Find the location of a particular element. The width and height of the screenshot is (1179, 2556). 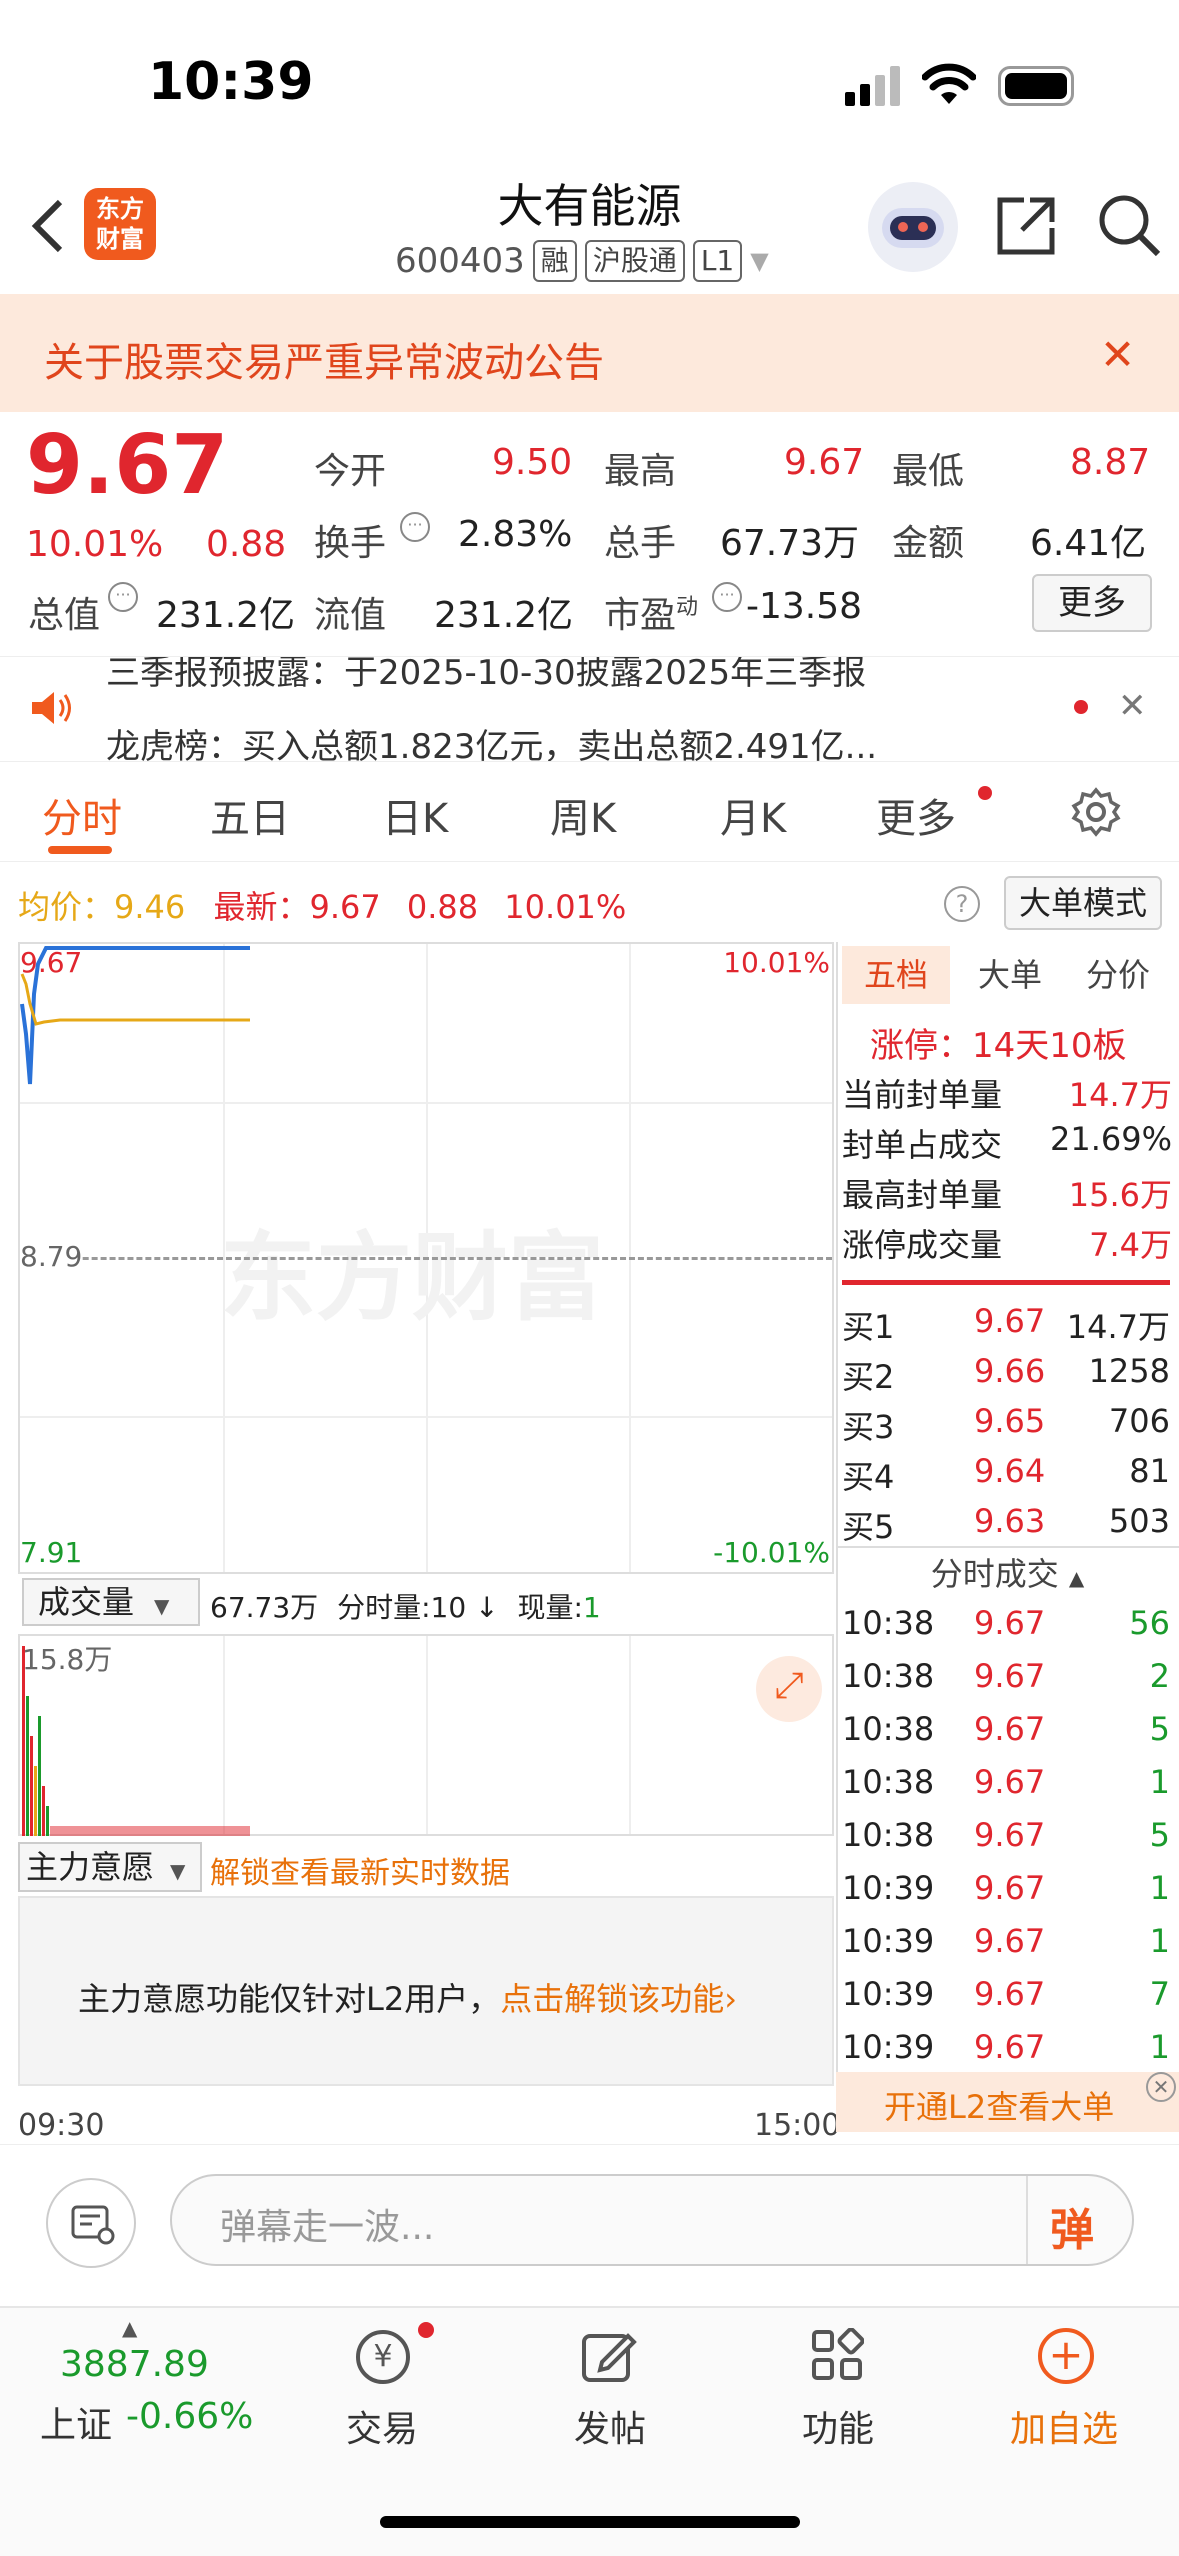

index-value: 3887.89 is located at coordinates (134, 2364).